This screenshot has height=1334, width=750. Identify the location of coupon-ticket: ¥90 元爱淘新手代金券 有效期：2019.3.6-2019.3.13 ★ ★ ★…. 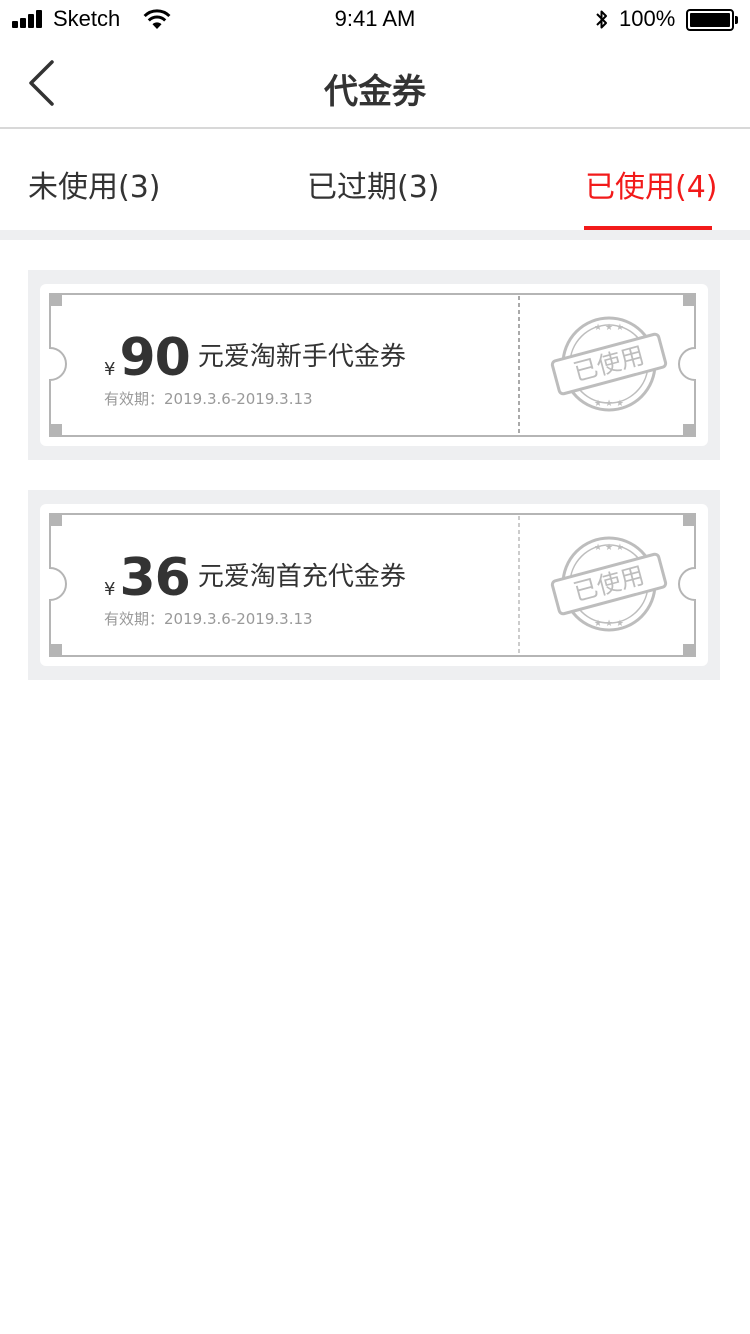
(374, 365).